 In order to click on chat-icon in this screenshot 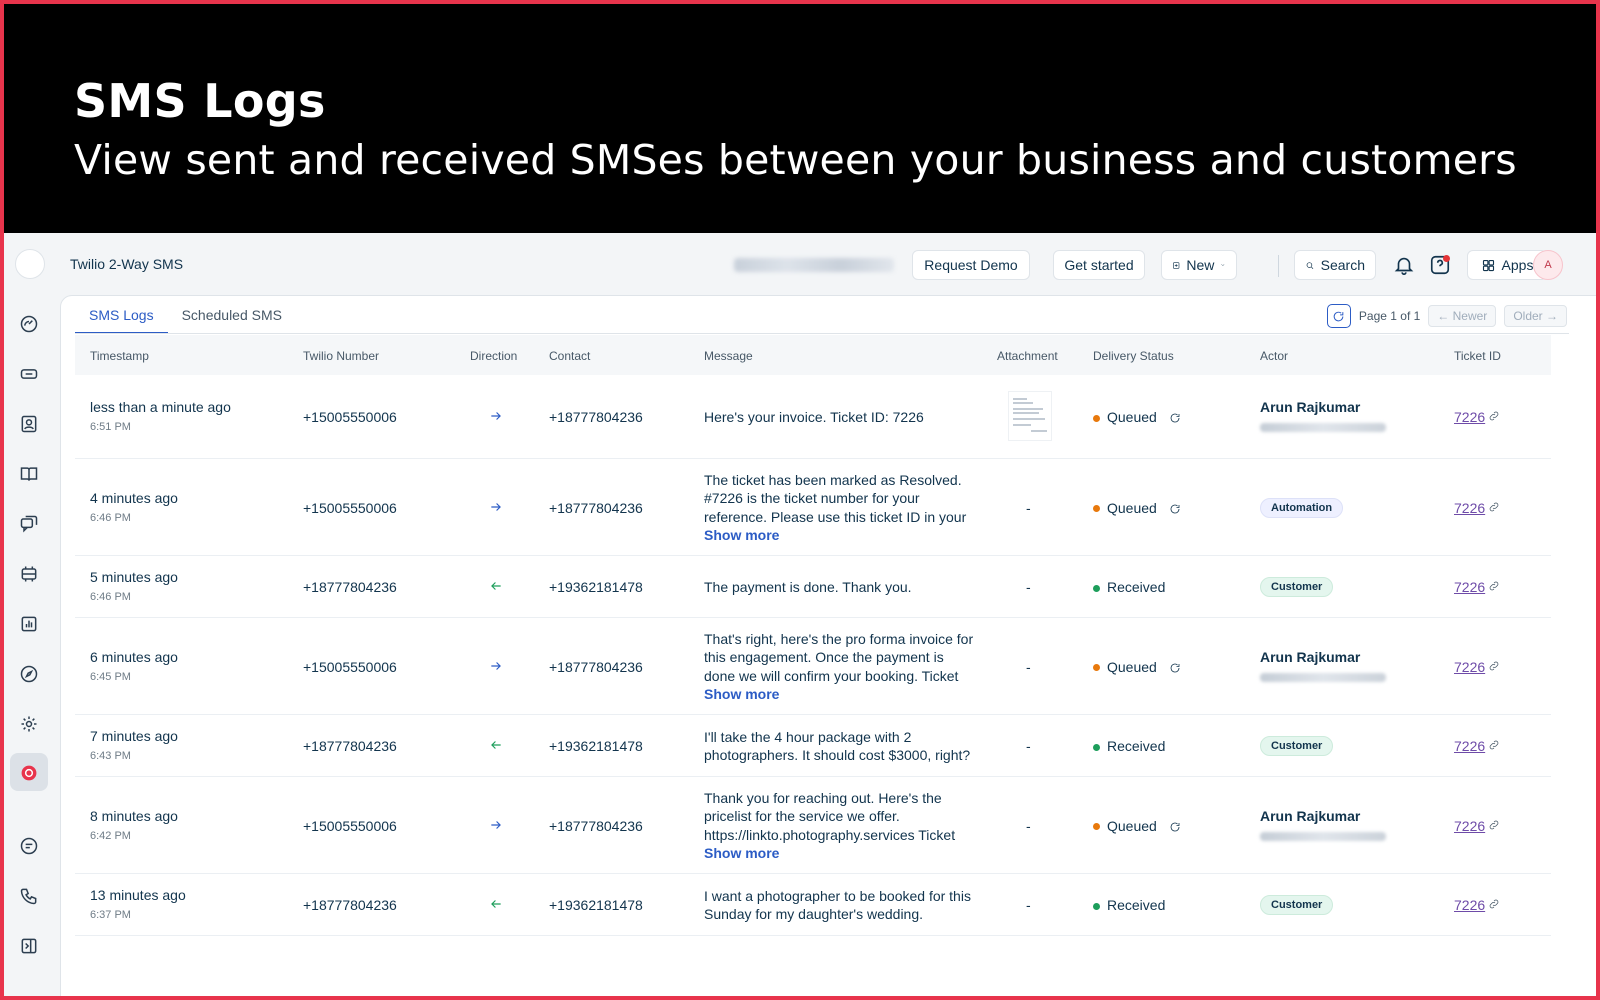, I will do `click(29, 846)`.